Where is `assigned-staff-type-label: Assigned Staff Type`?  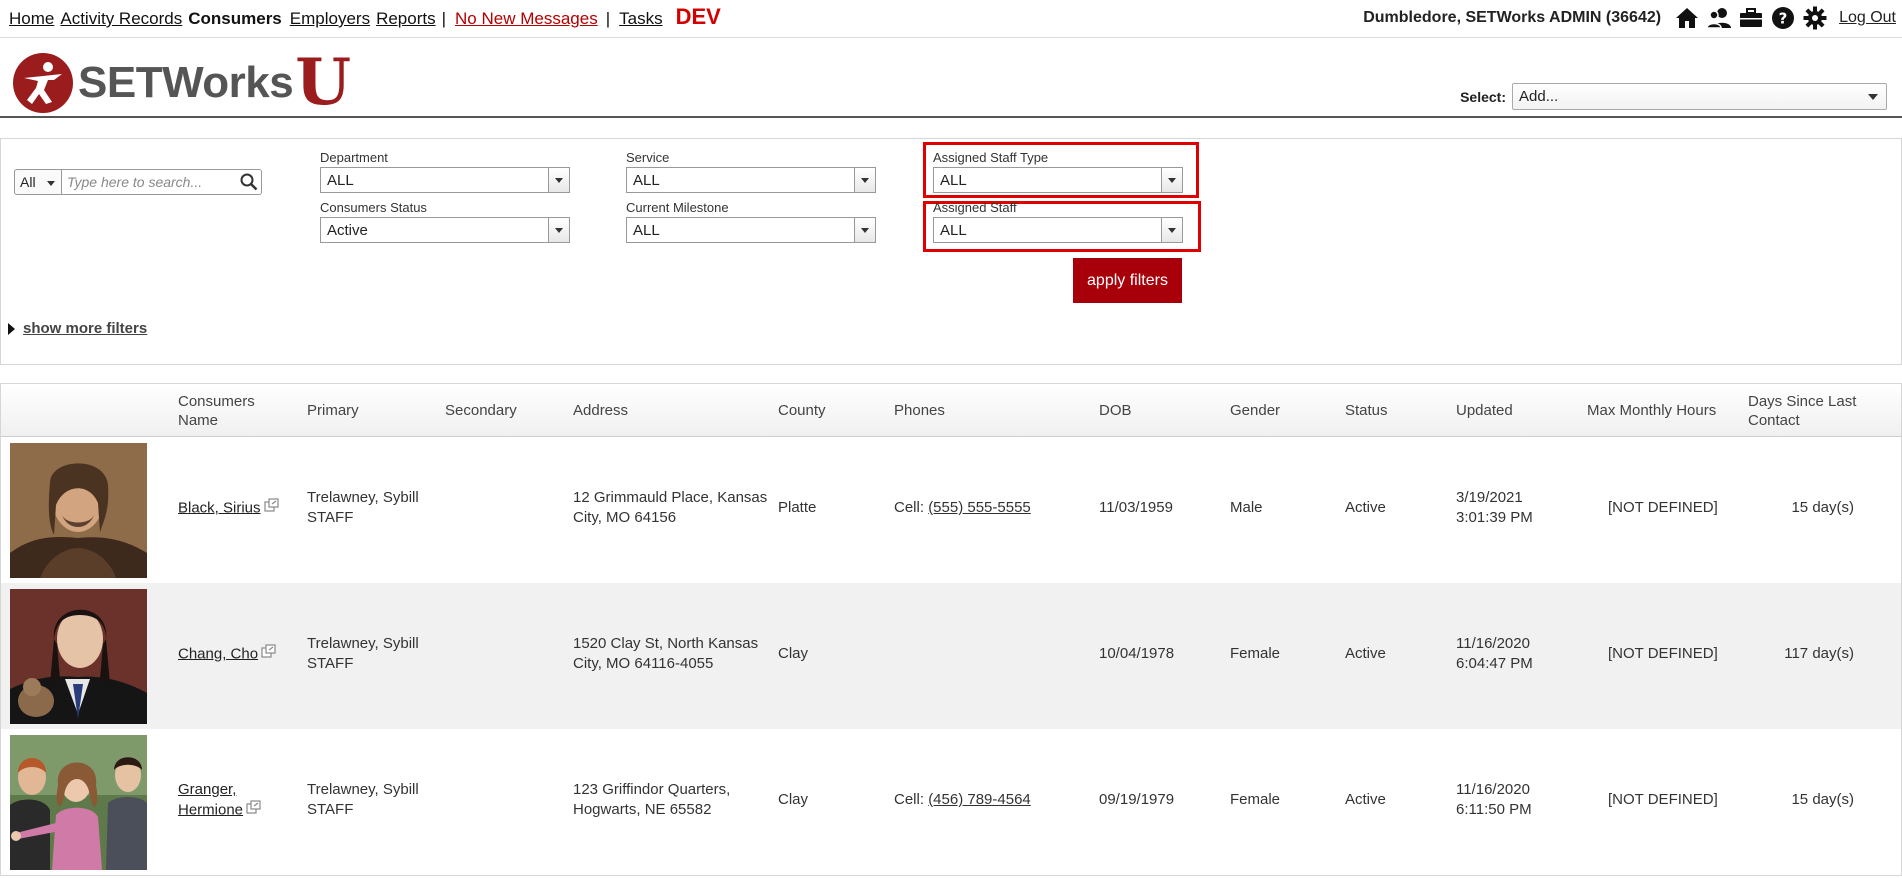 assigned-staff-type-label: Assigned Staff Type is located at coordinates (991, 157).